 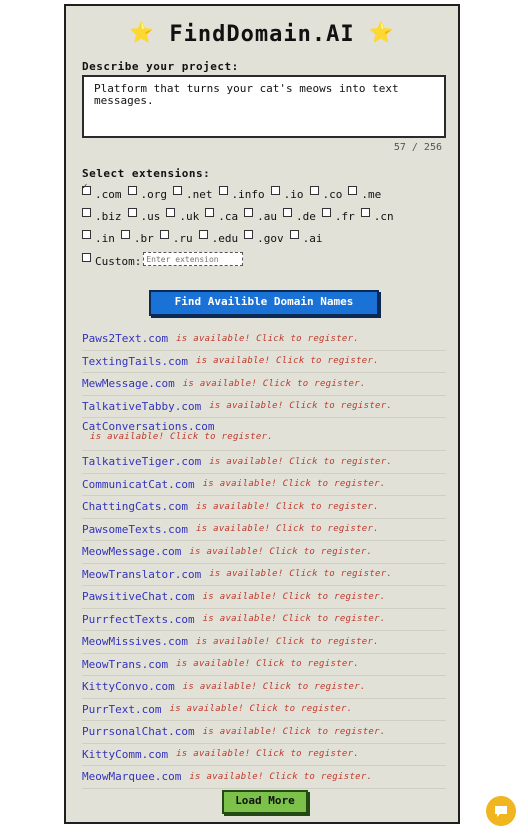 I want to click on extension-option: .ca, so click(x=221, y=215).